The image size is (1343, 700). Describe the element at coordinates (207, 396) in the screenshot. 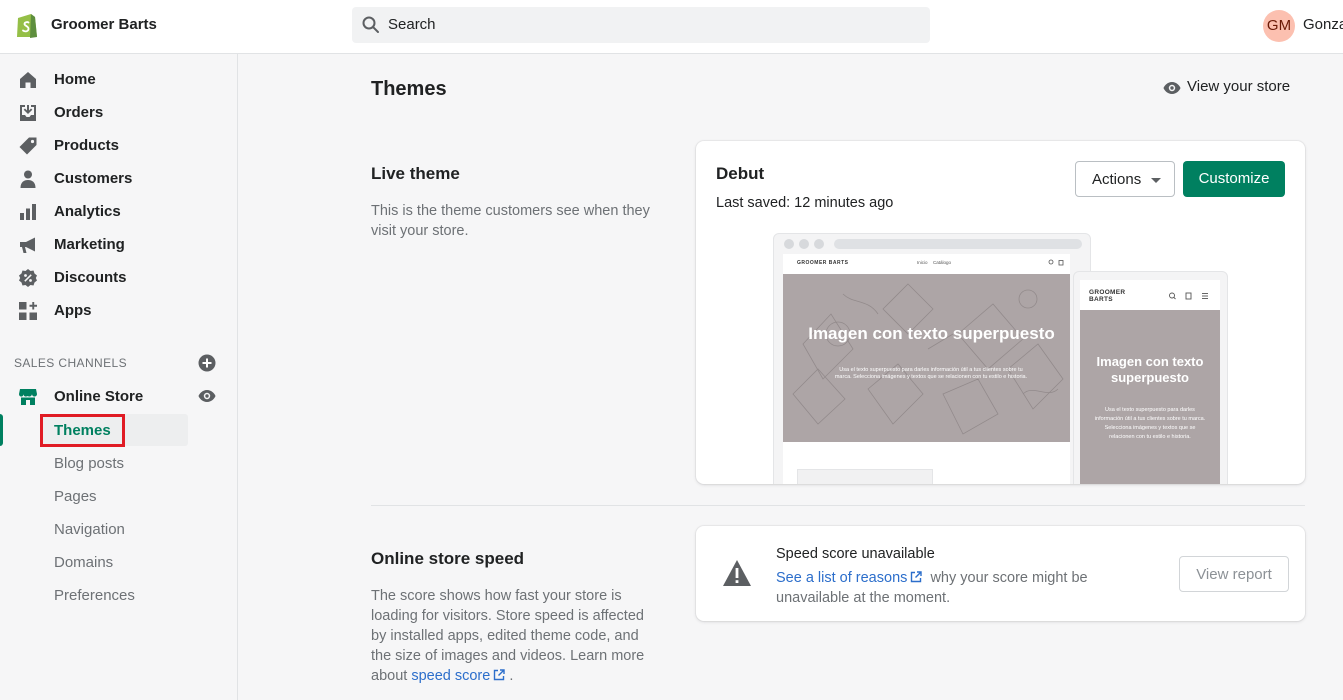

I see `view-store-eye-icon` at that location.